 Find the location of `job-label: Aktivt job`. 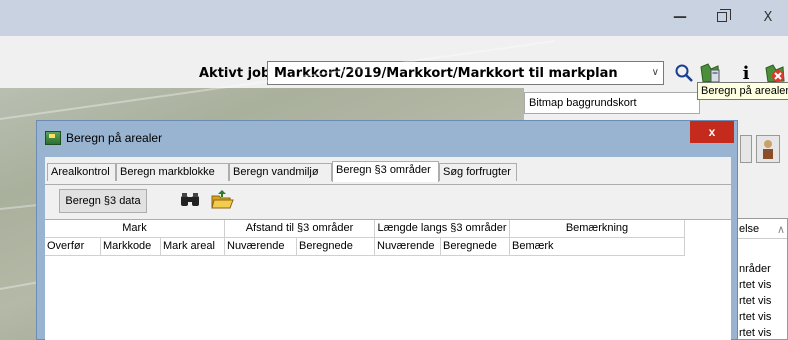

job-label: Aktivt job is located at coordinates (235, 73).